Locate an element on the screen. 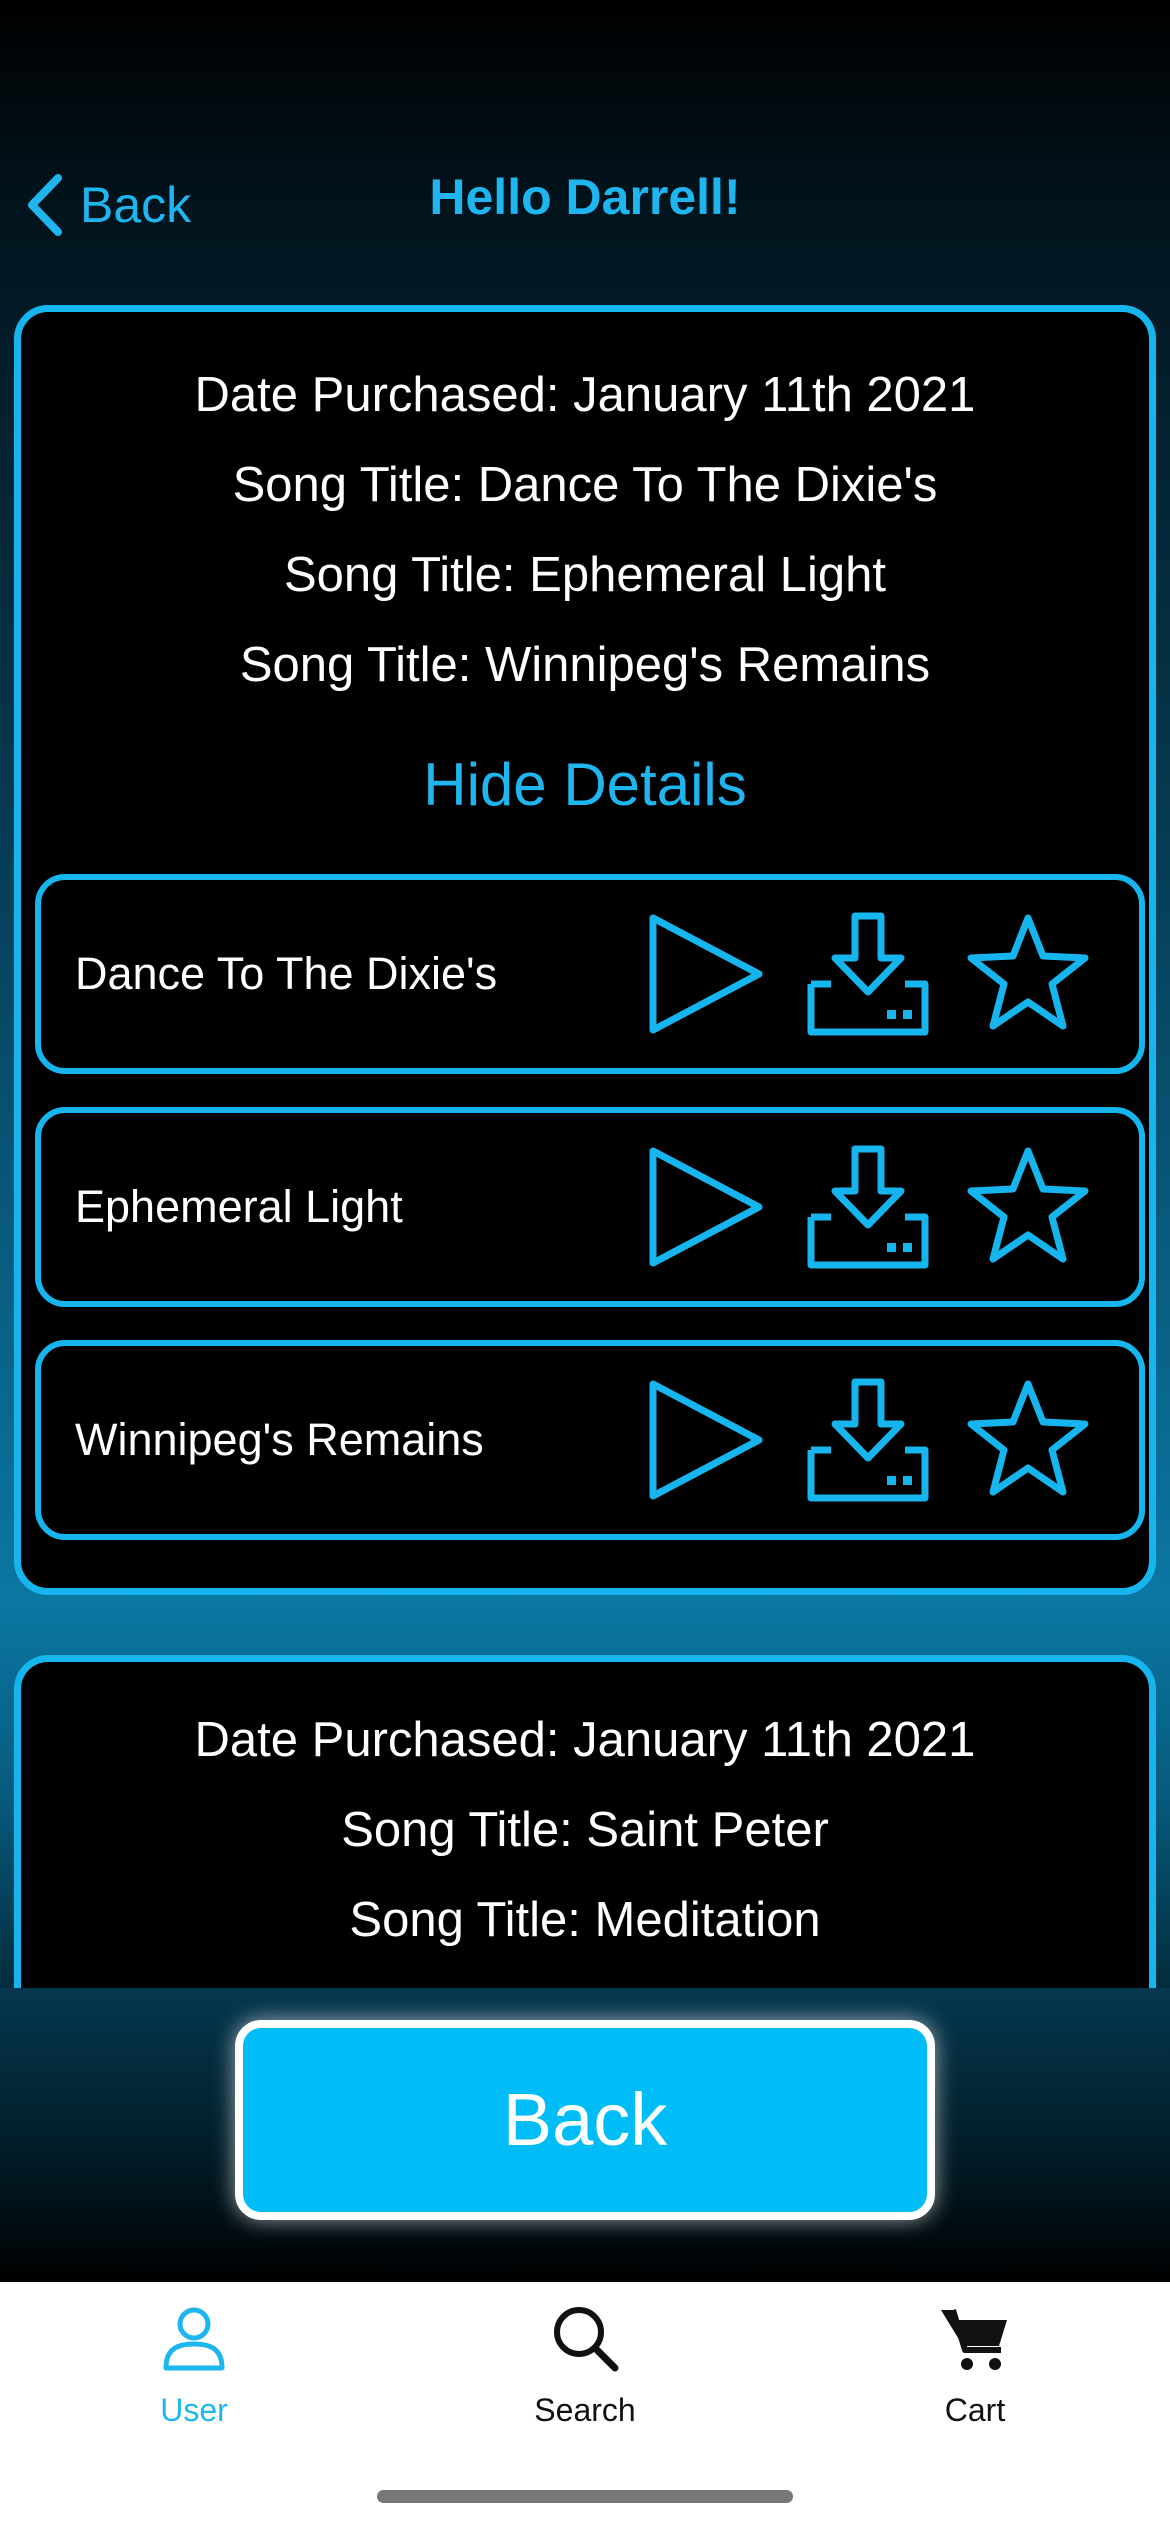 This screenshot has height=2532, width=1170. back-button: Back is located at coordinates (585, 2120).